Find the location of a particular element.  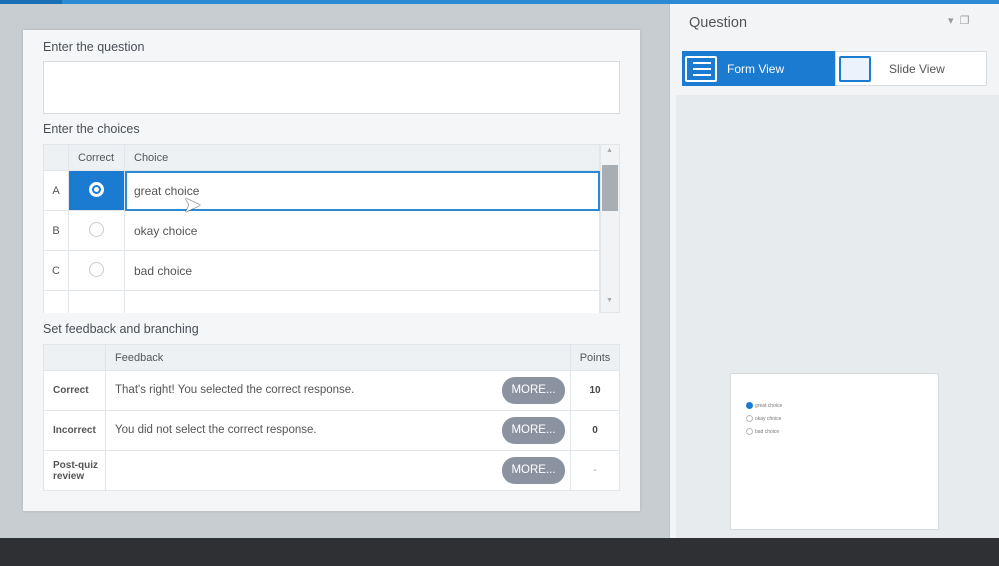

choice-row: Bokay choice is located at coordinates (321, 230).